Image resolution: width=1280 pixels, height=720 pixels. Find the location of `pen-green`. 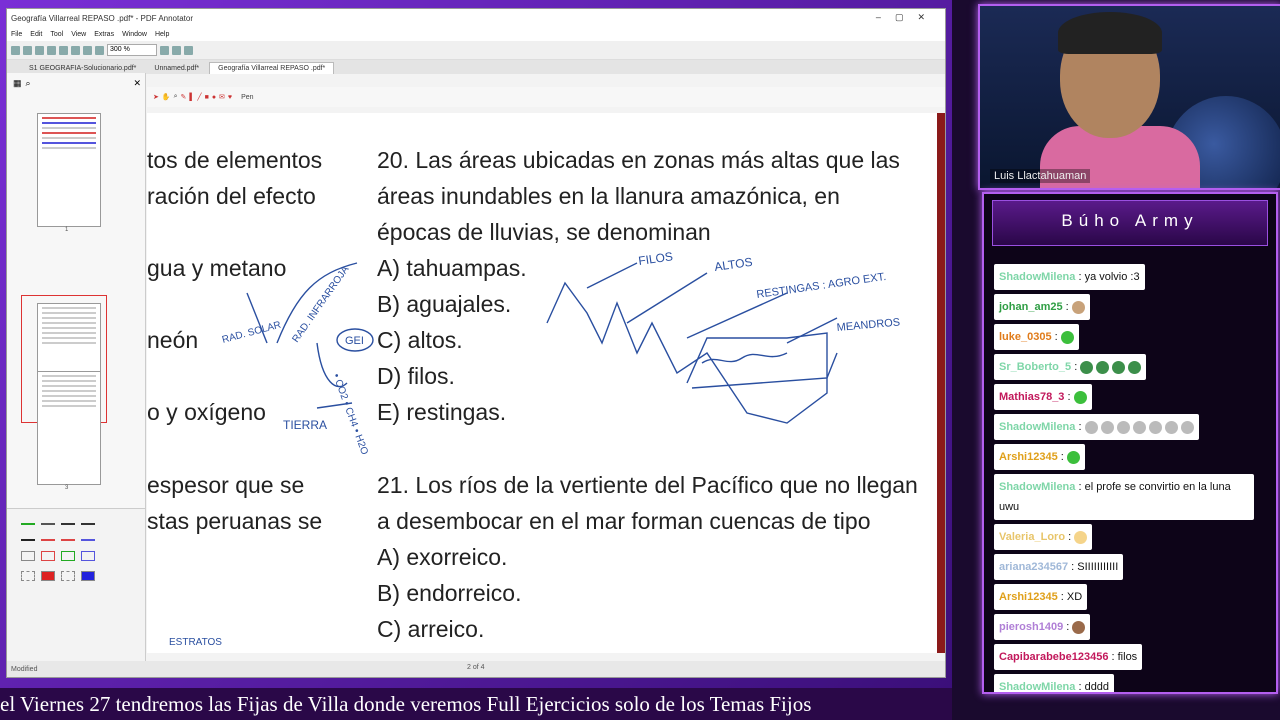

pen-green is located at coordinates (28, 524).